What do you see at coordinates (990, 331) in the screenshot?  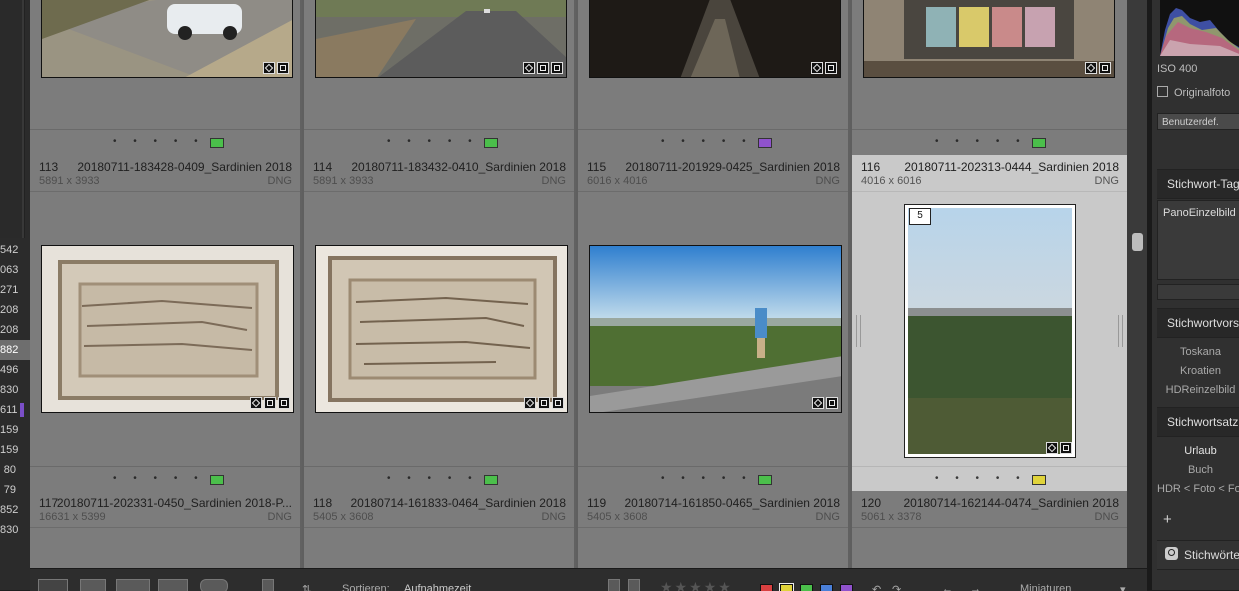 I see `thumbnail-image: 5` at bounding box center [990, 331].